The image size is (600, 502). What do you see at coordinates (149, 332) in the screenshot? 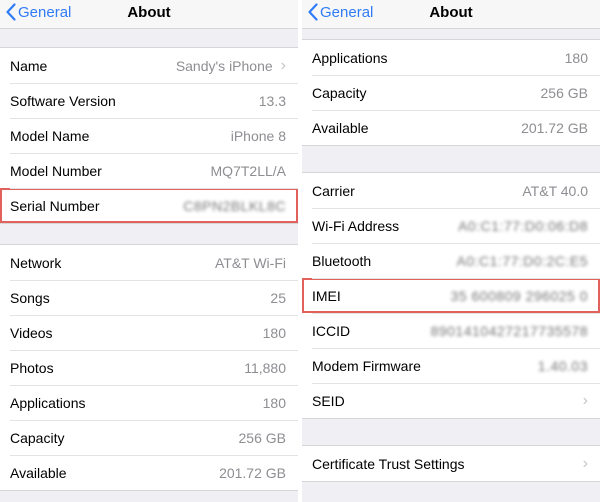
I see `row-videos: Videos 180` at bounding box center [149, 332].